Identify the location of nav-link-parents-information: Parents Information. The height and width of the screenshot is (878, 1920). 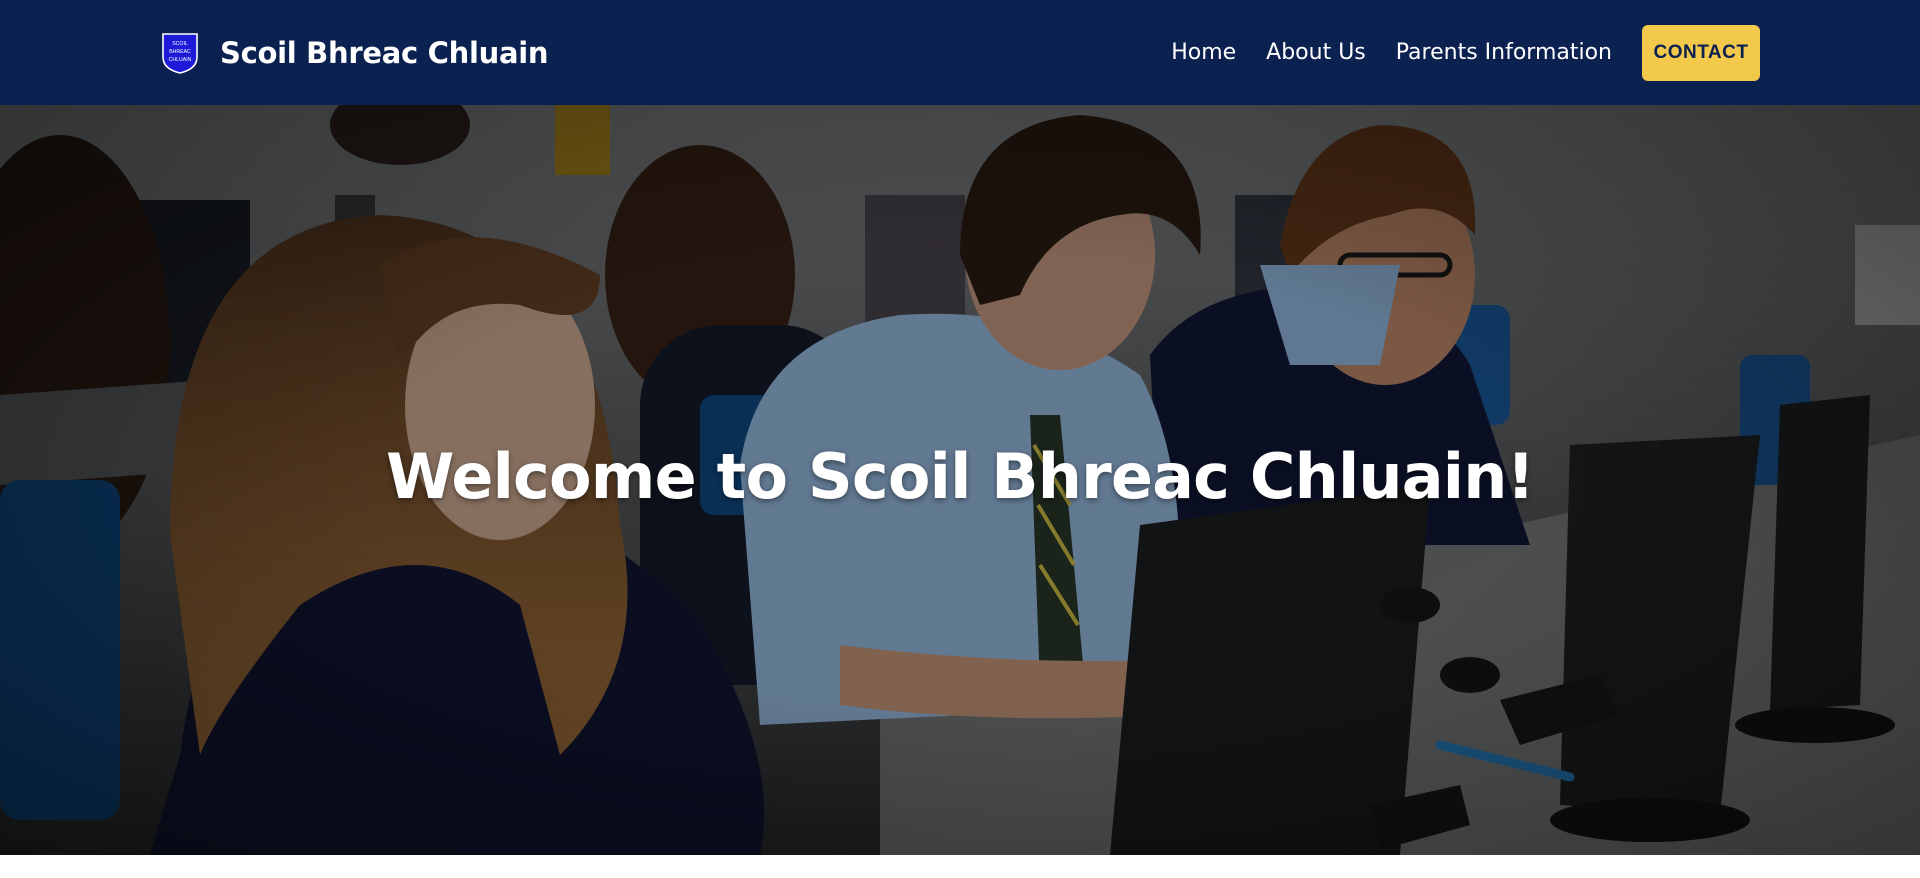
(1504, 52).